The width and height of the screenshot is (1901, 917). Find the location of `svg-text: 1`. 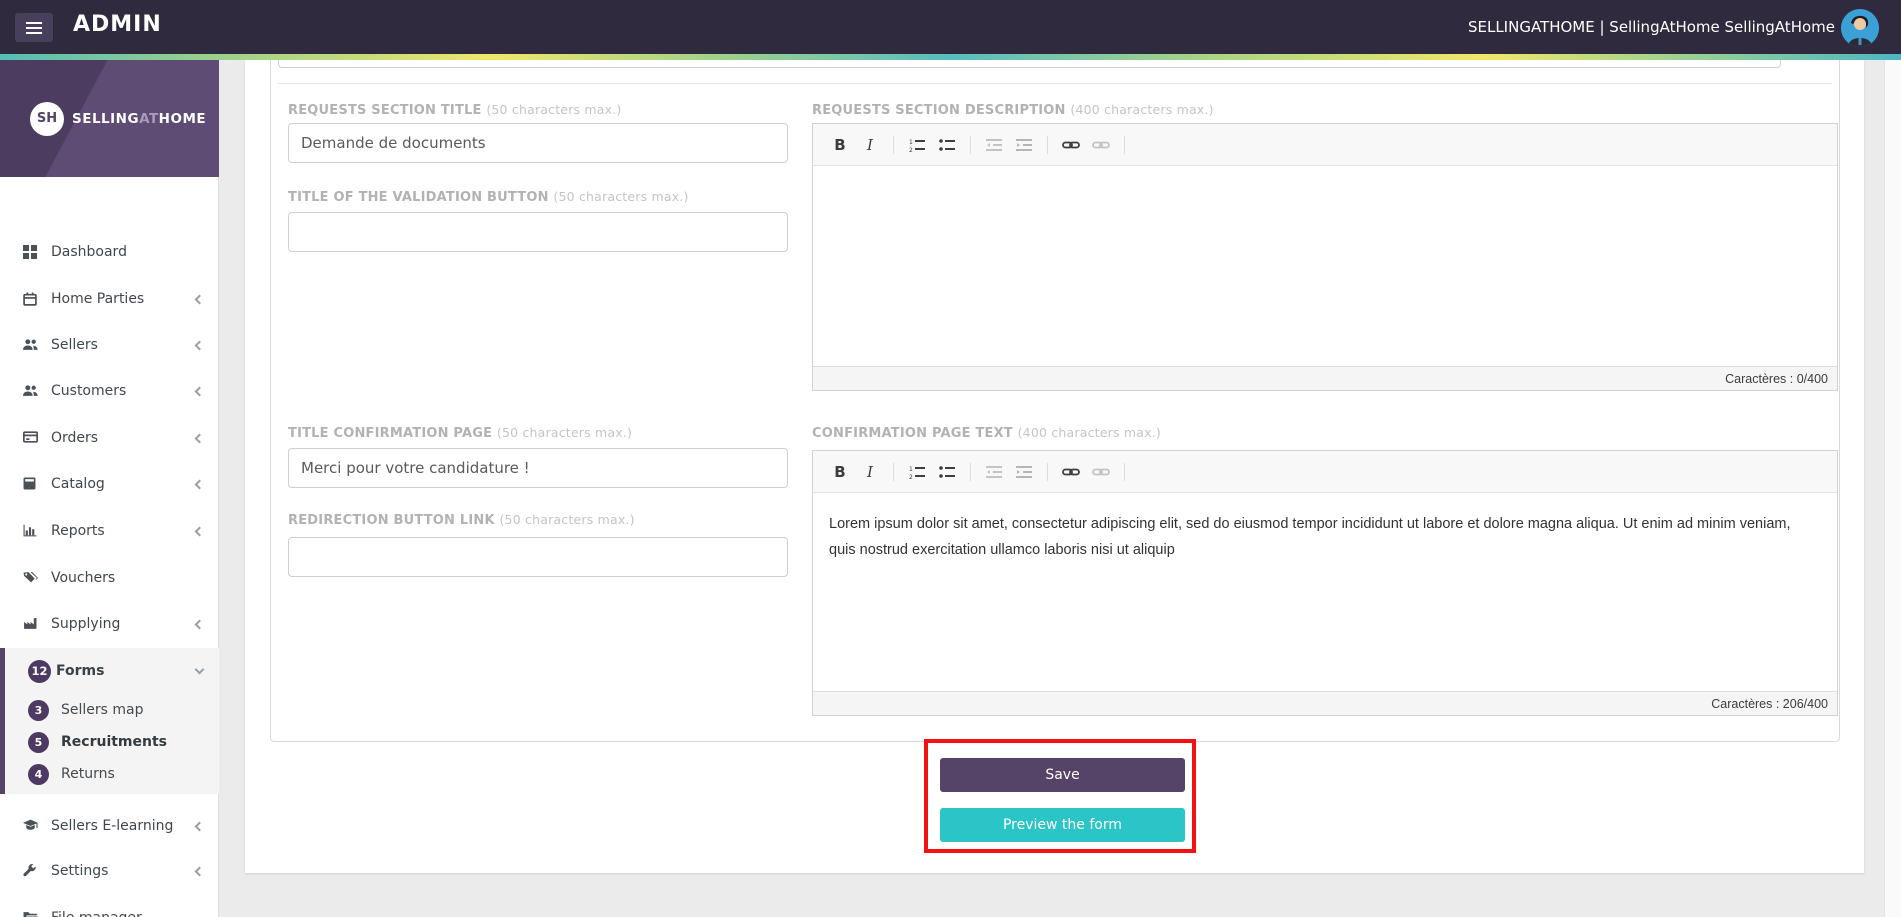

svg-text: 1 is located at coordinates (911, 142).